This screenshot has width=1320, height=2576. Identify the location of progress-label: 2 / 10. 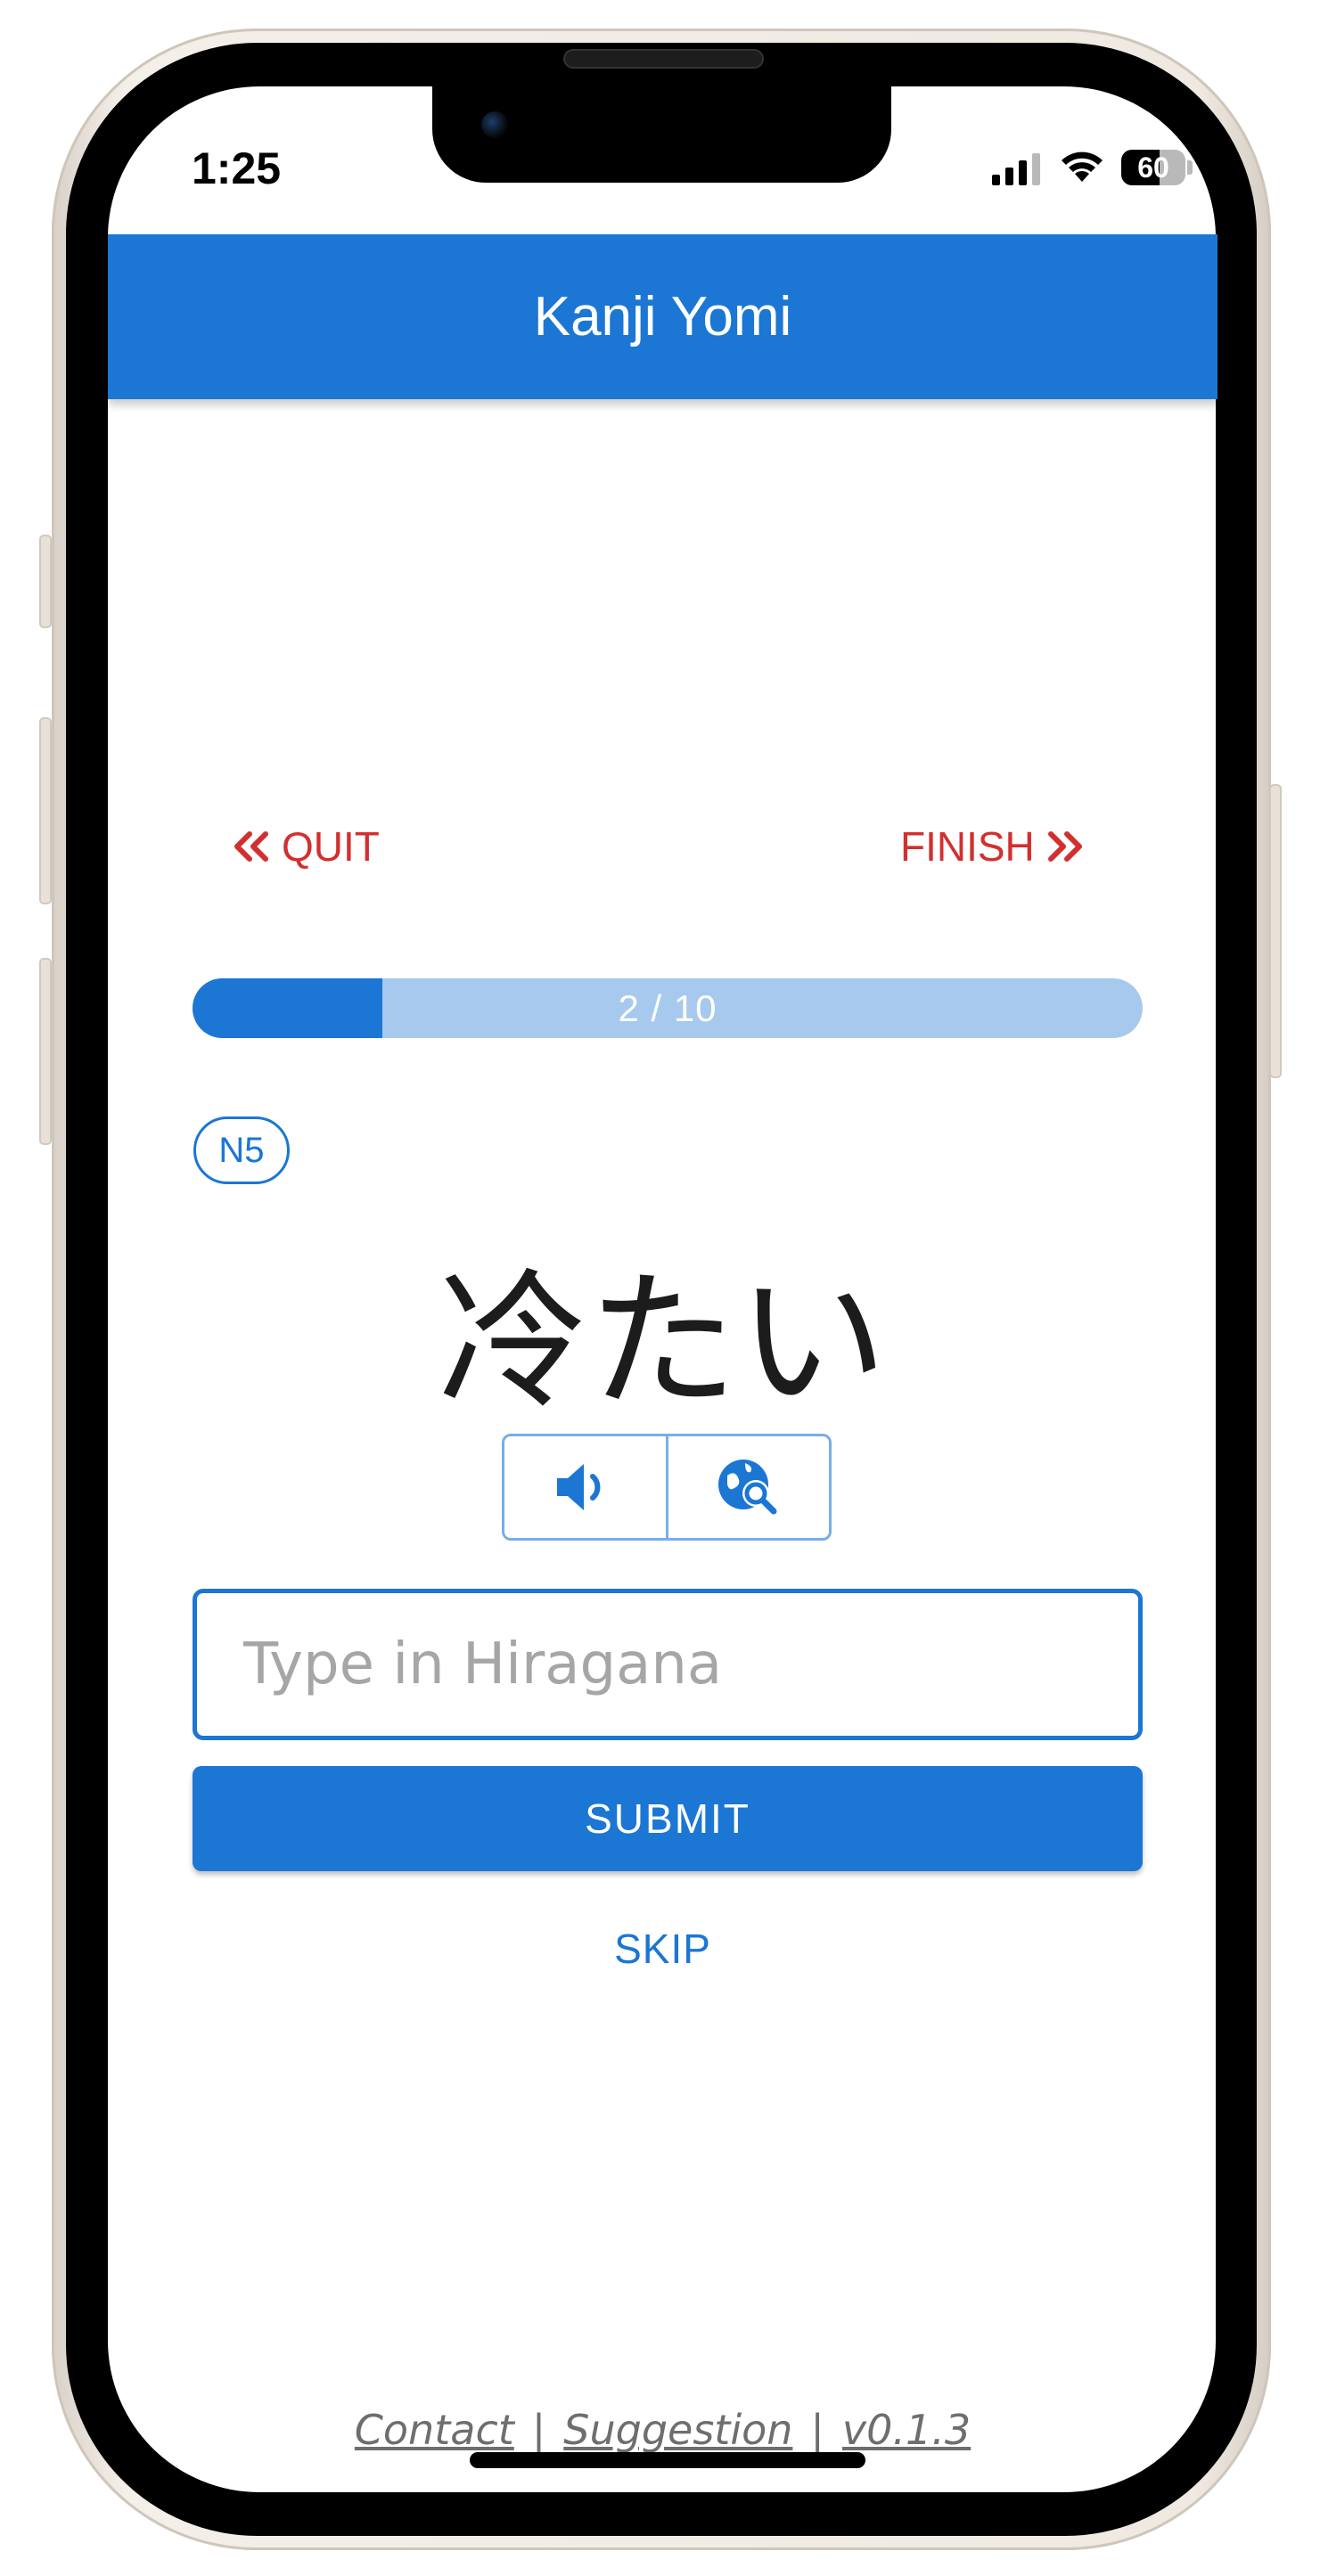
(667, 1007).